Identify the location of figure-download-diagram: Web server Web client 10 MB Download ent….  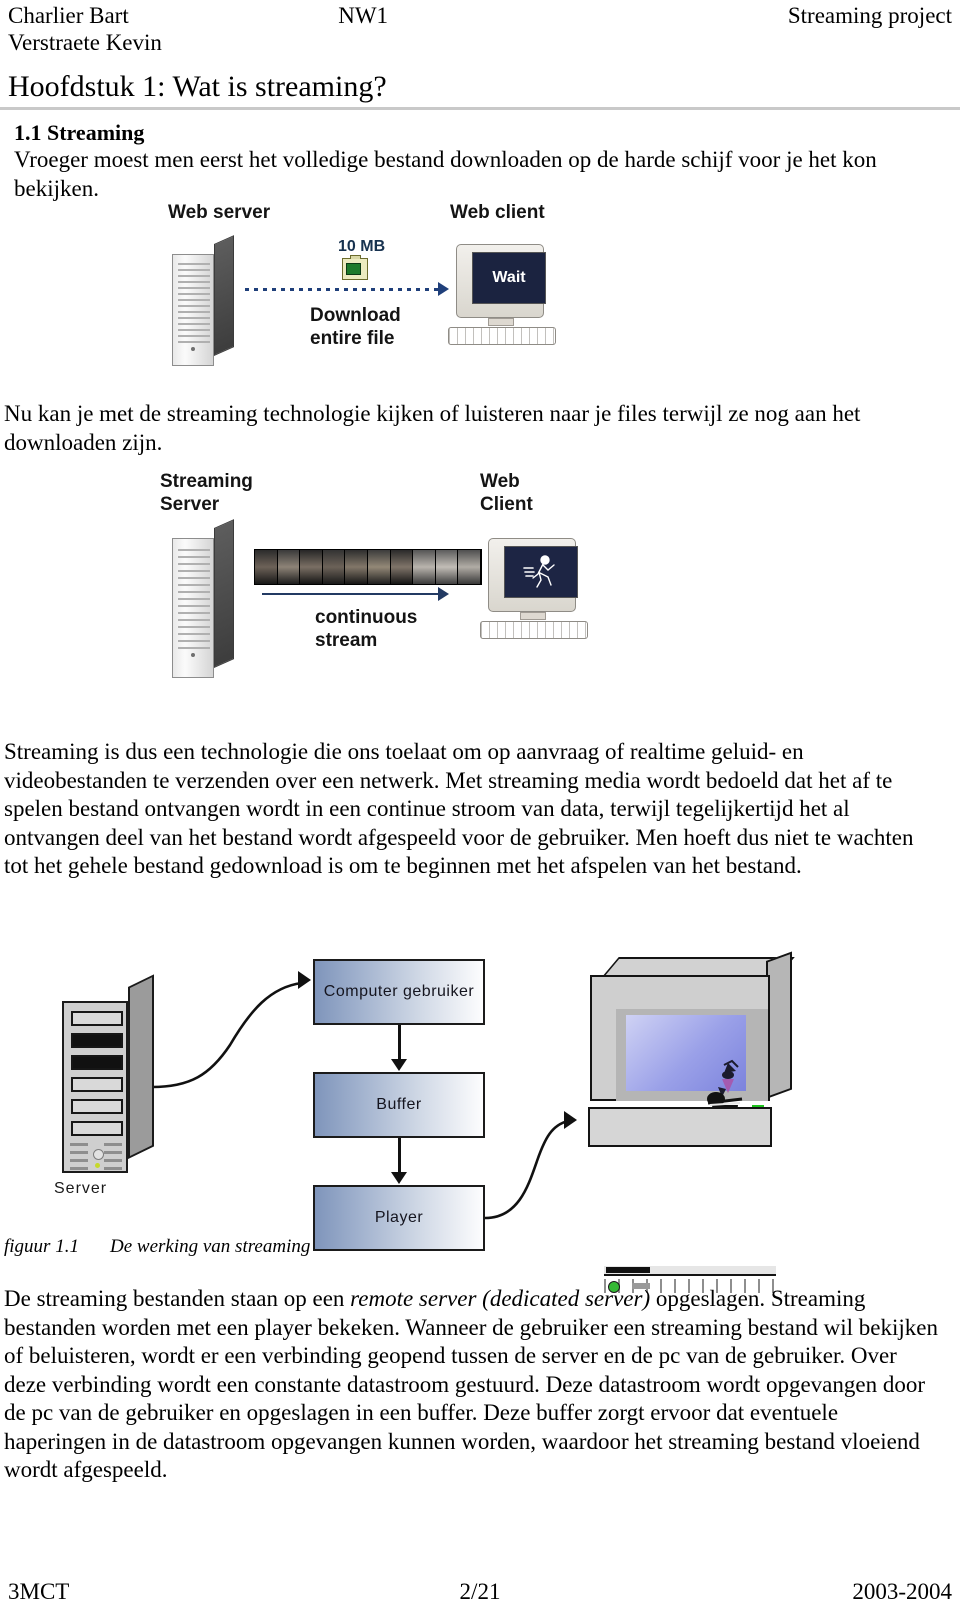
(375, 283).